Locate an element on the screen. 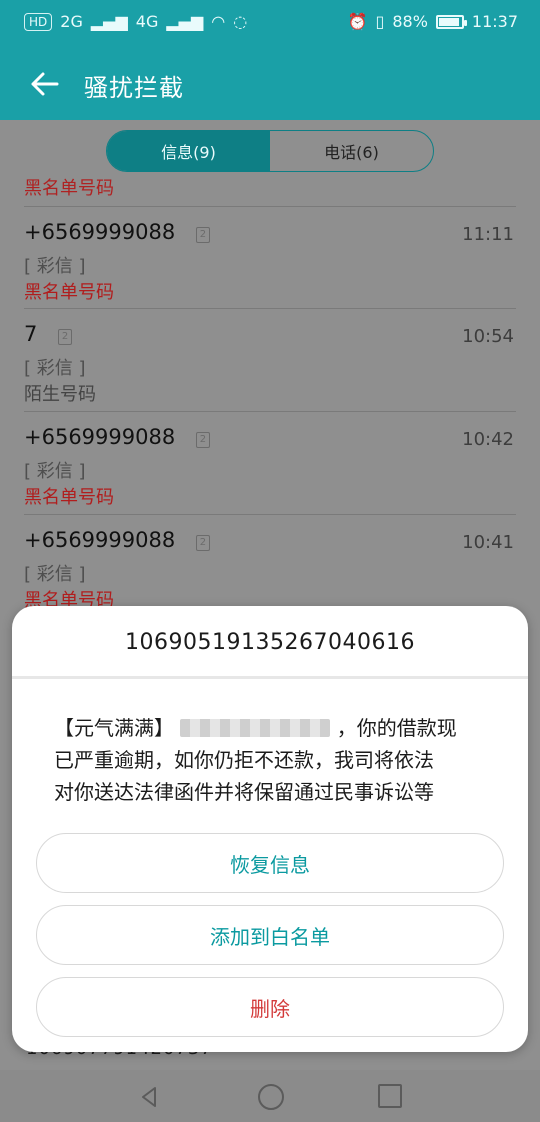 This screenshot has width=540, height=1122. status-right: ⏰ ▯ 88% 11:37 is located at coordinates (433, 21).